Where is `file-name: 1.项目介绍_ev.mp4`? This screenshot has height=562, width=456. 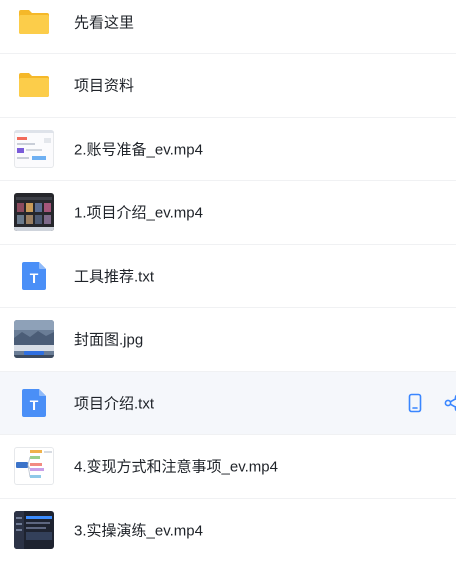 file-name: 1.项目介绍_ev.mp4 is located at coordinates (138, 212).